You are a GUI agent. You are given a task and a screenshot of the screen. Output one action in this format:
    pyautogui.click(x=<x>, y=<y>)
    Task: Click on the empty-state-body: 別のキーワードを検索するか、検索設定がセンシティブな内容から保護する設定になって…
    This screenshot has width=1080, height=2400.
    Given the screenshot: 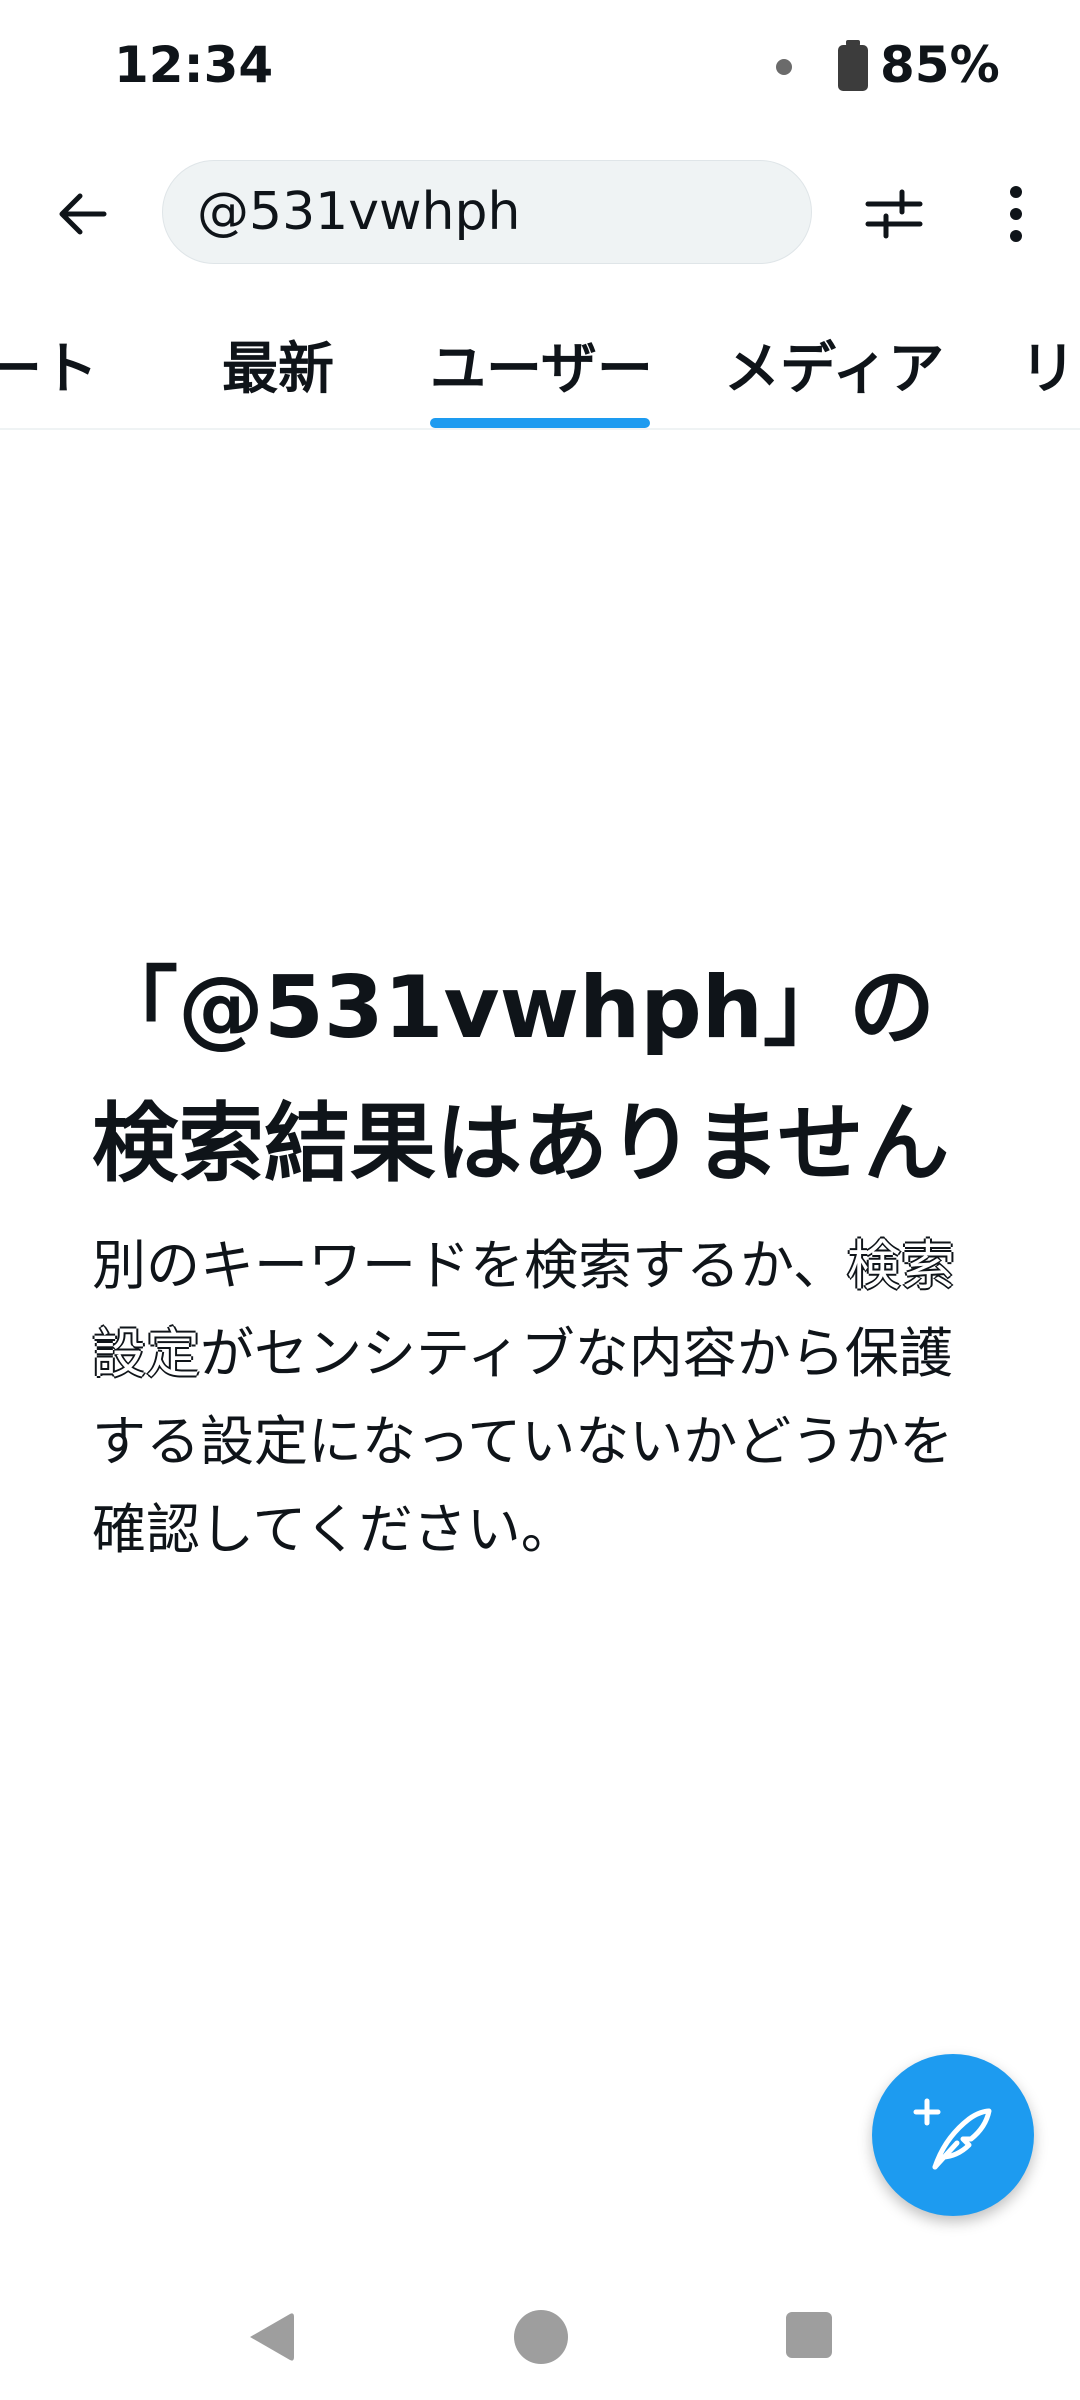 What is the action you would take?
    pyautogui.click(x=548, y=1398)
    